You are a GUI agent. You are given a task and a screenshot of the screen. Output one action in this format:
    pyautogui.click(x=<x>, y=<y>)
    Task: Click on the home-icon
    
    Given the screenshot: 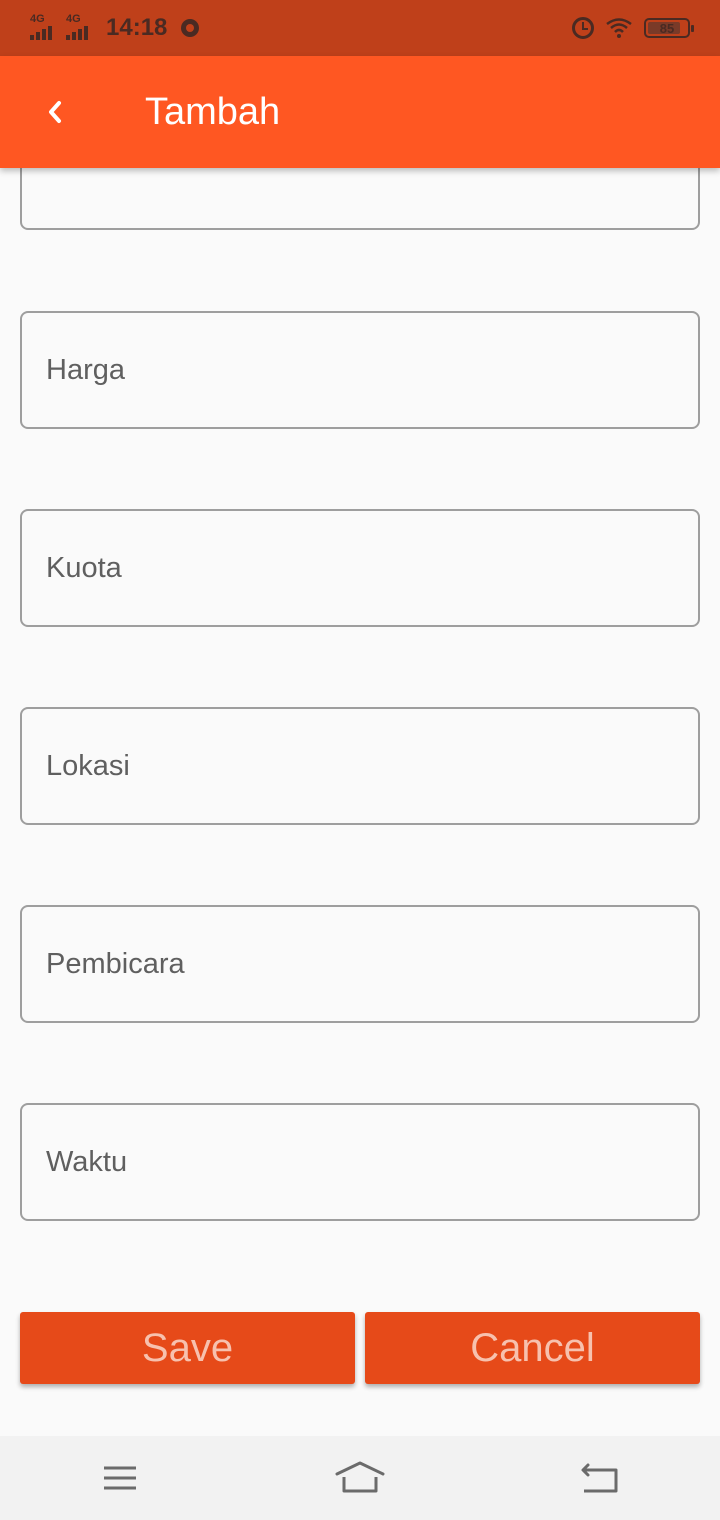 What is the action you would take?
    pyautogui.click(x=360, y=1477)
    